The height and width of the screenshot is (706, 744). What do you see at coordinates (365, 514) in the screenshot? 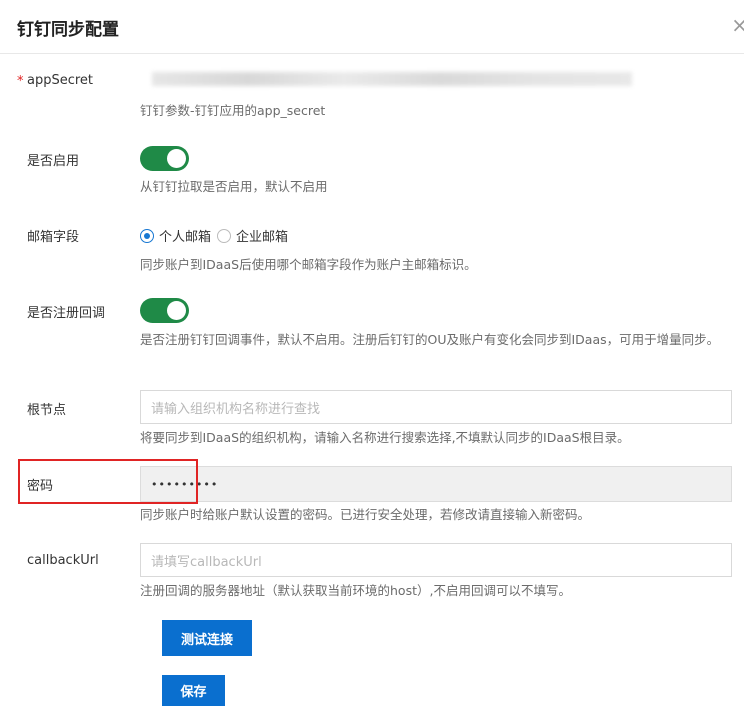
I see `password-help: 同步账户时给账户默认设置的密码。已进行安全处理，若修改请直接输入新密码。` at bounding box center [365, 514].